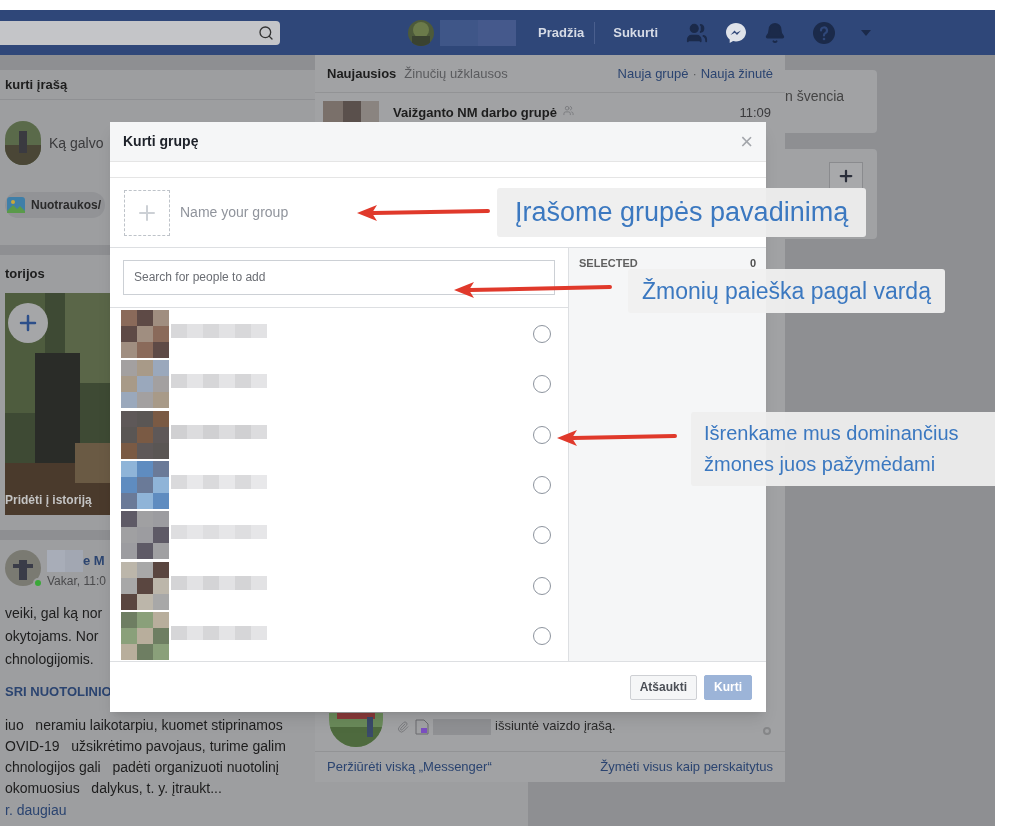 The width and height of the screenshot is (1031, 826). Describe the element at coordinates (58, 691) in the screenshot. I see `post-link: SRI NUOTOLINIO` at that location.